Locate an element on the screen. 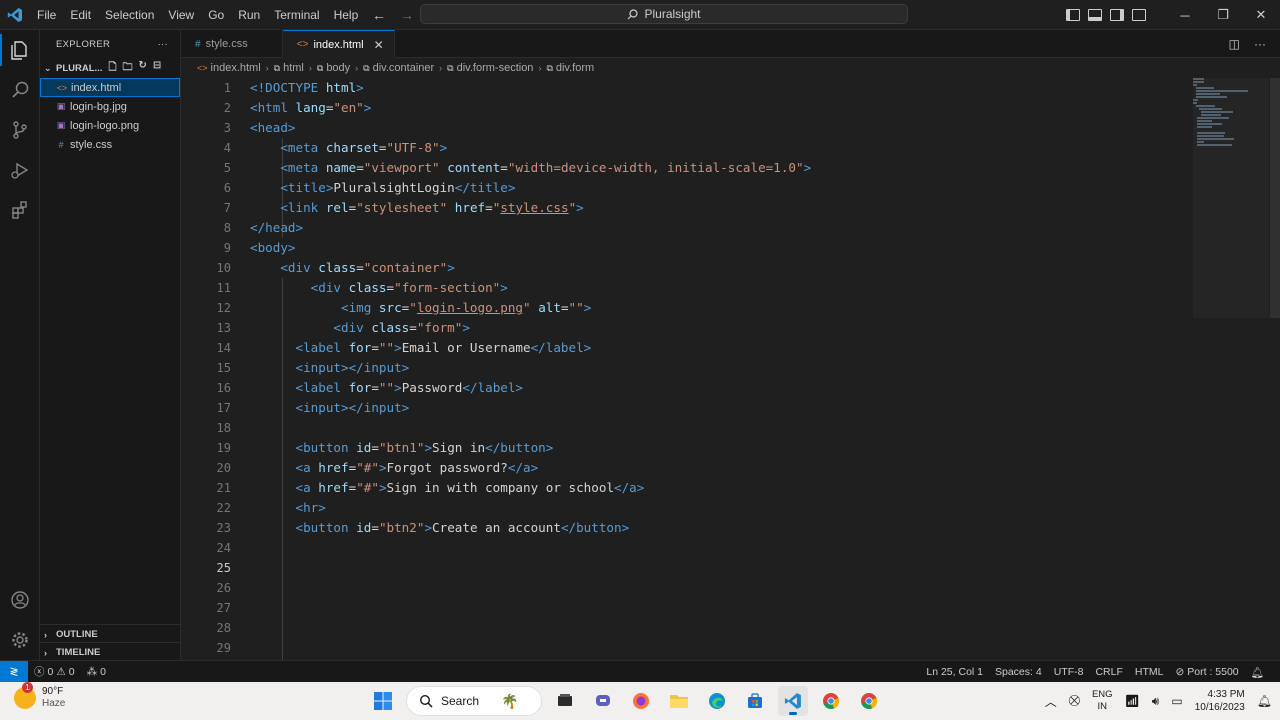 The image size is (1280, 720). customize-layout-icon is located at coordinates (1139, 15).